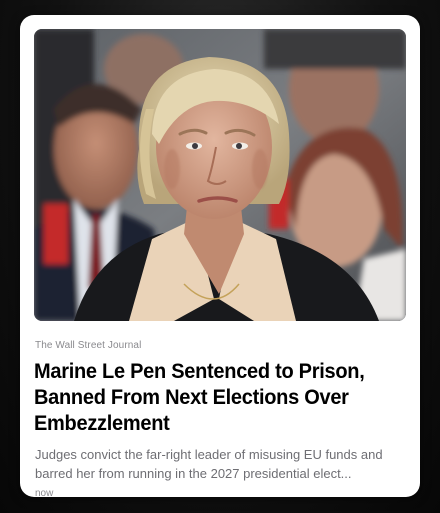 The image size is (440, 513). I want to click on article-source: The Wall Street Journal, so click(88, 345).